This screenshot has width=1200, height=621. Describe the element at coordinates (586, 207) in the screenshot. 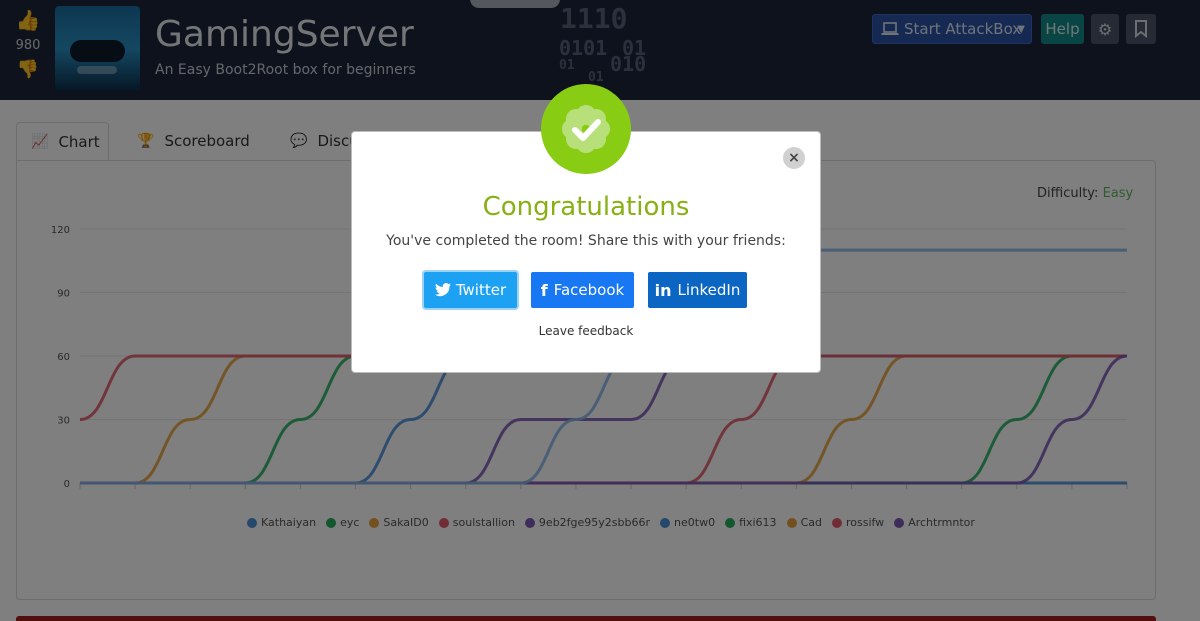

I see `modal-title: Congratulations` at that location.